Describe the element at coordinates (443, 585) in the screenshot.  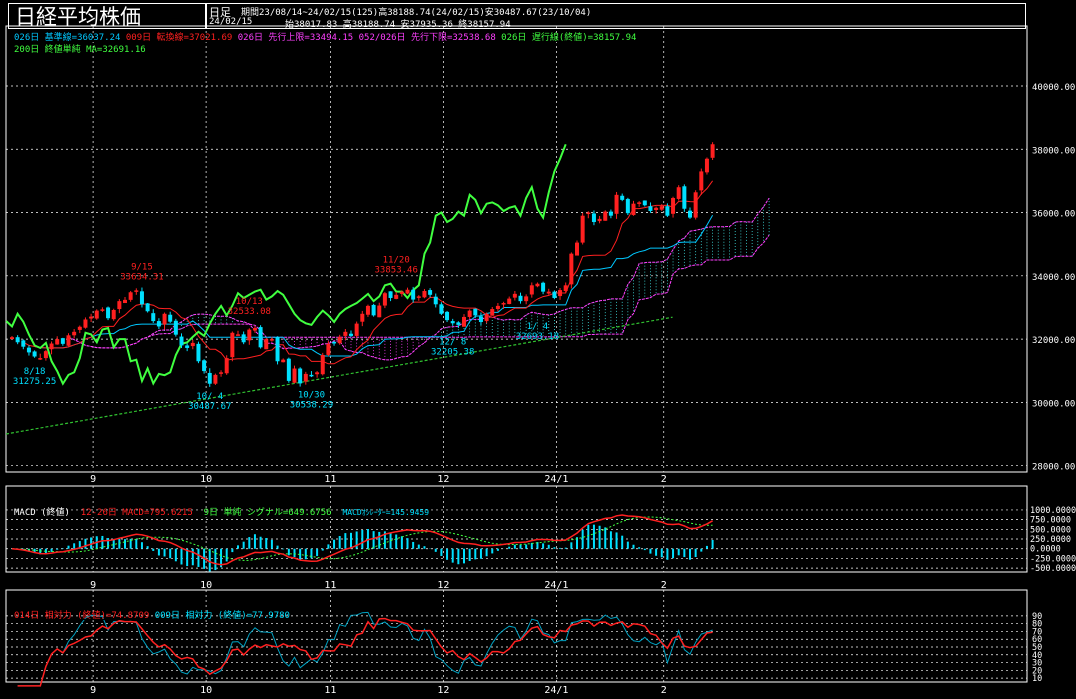
I see `macd-x-tick-label: 12` at that location.